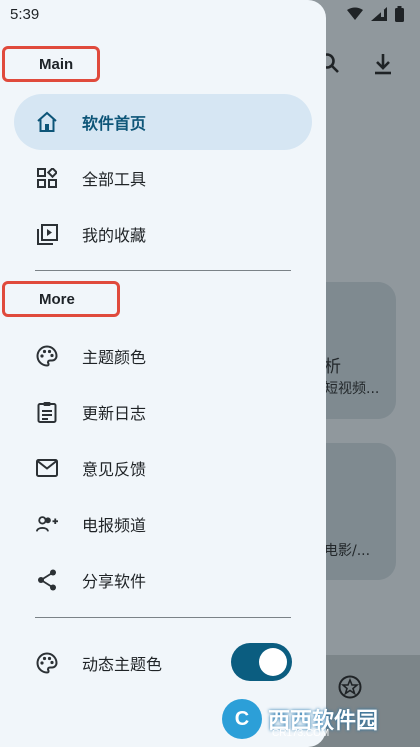 The width and height of the screenshot is (420, 747). I want to click on nav-item-label: 意见反馈, so click(114, 469).